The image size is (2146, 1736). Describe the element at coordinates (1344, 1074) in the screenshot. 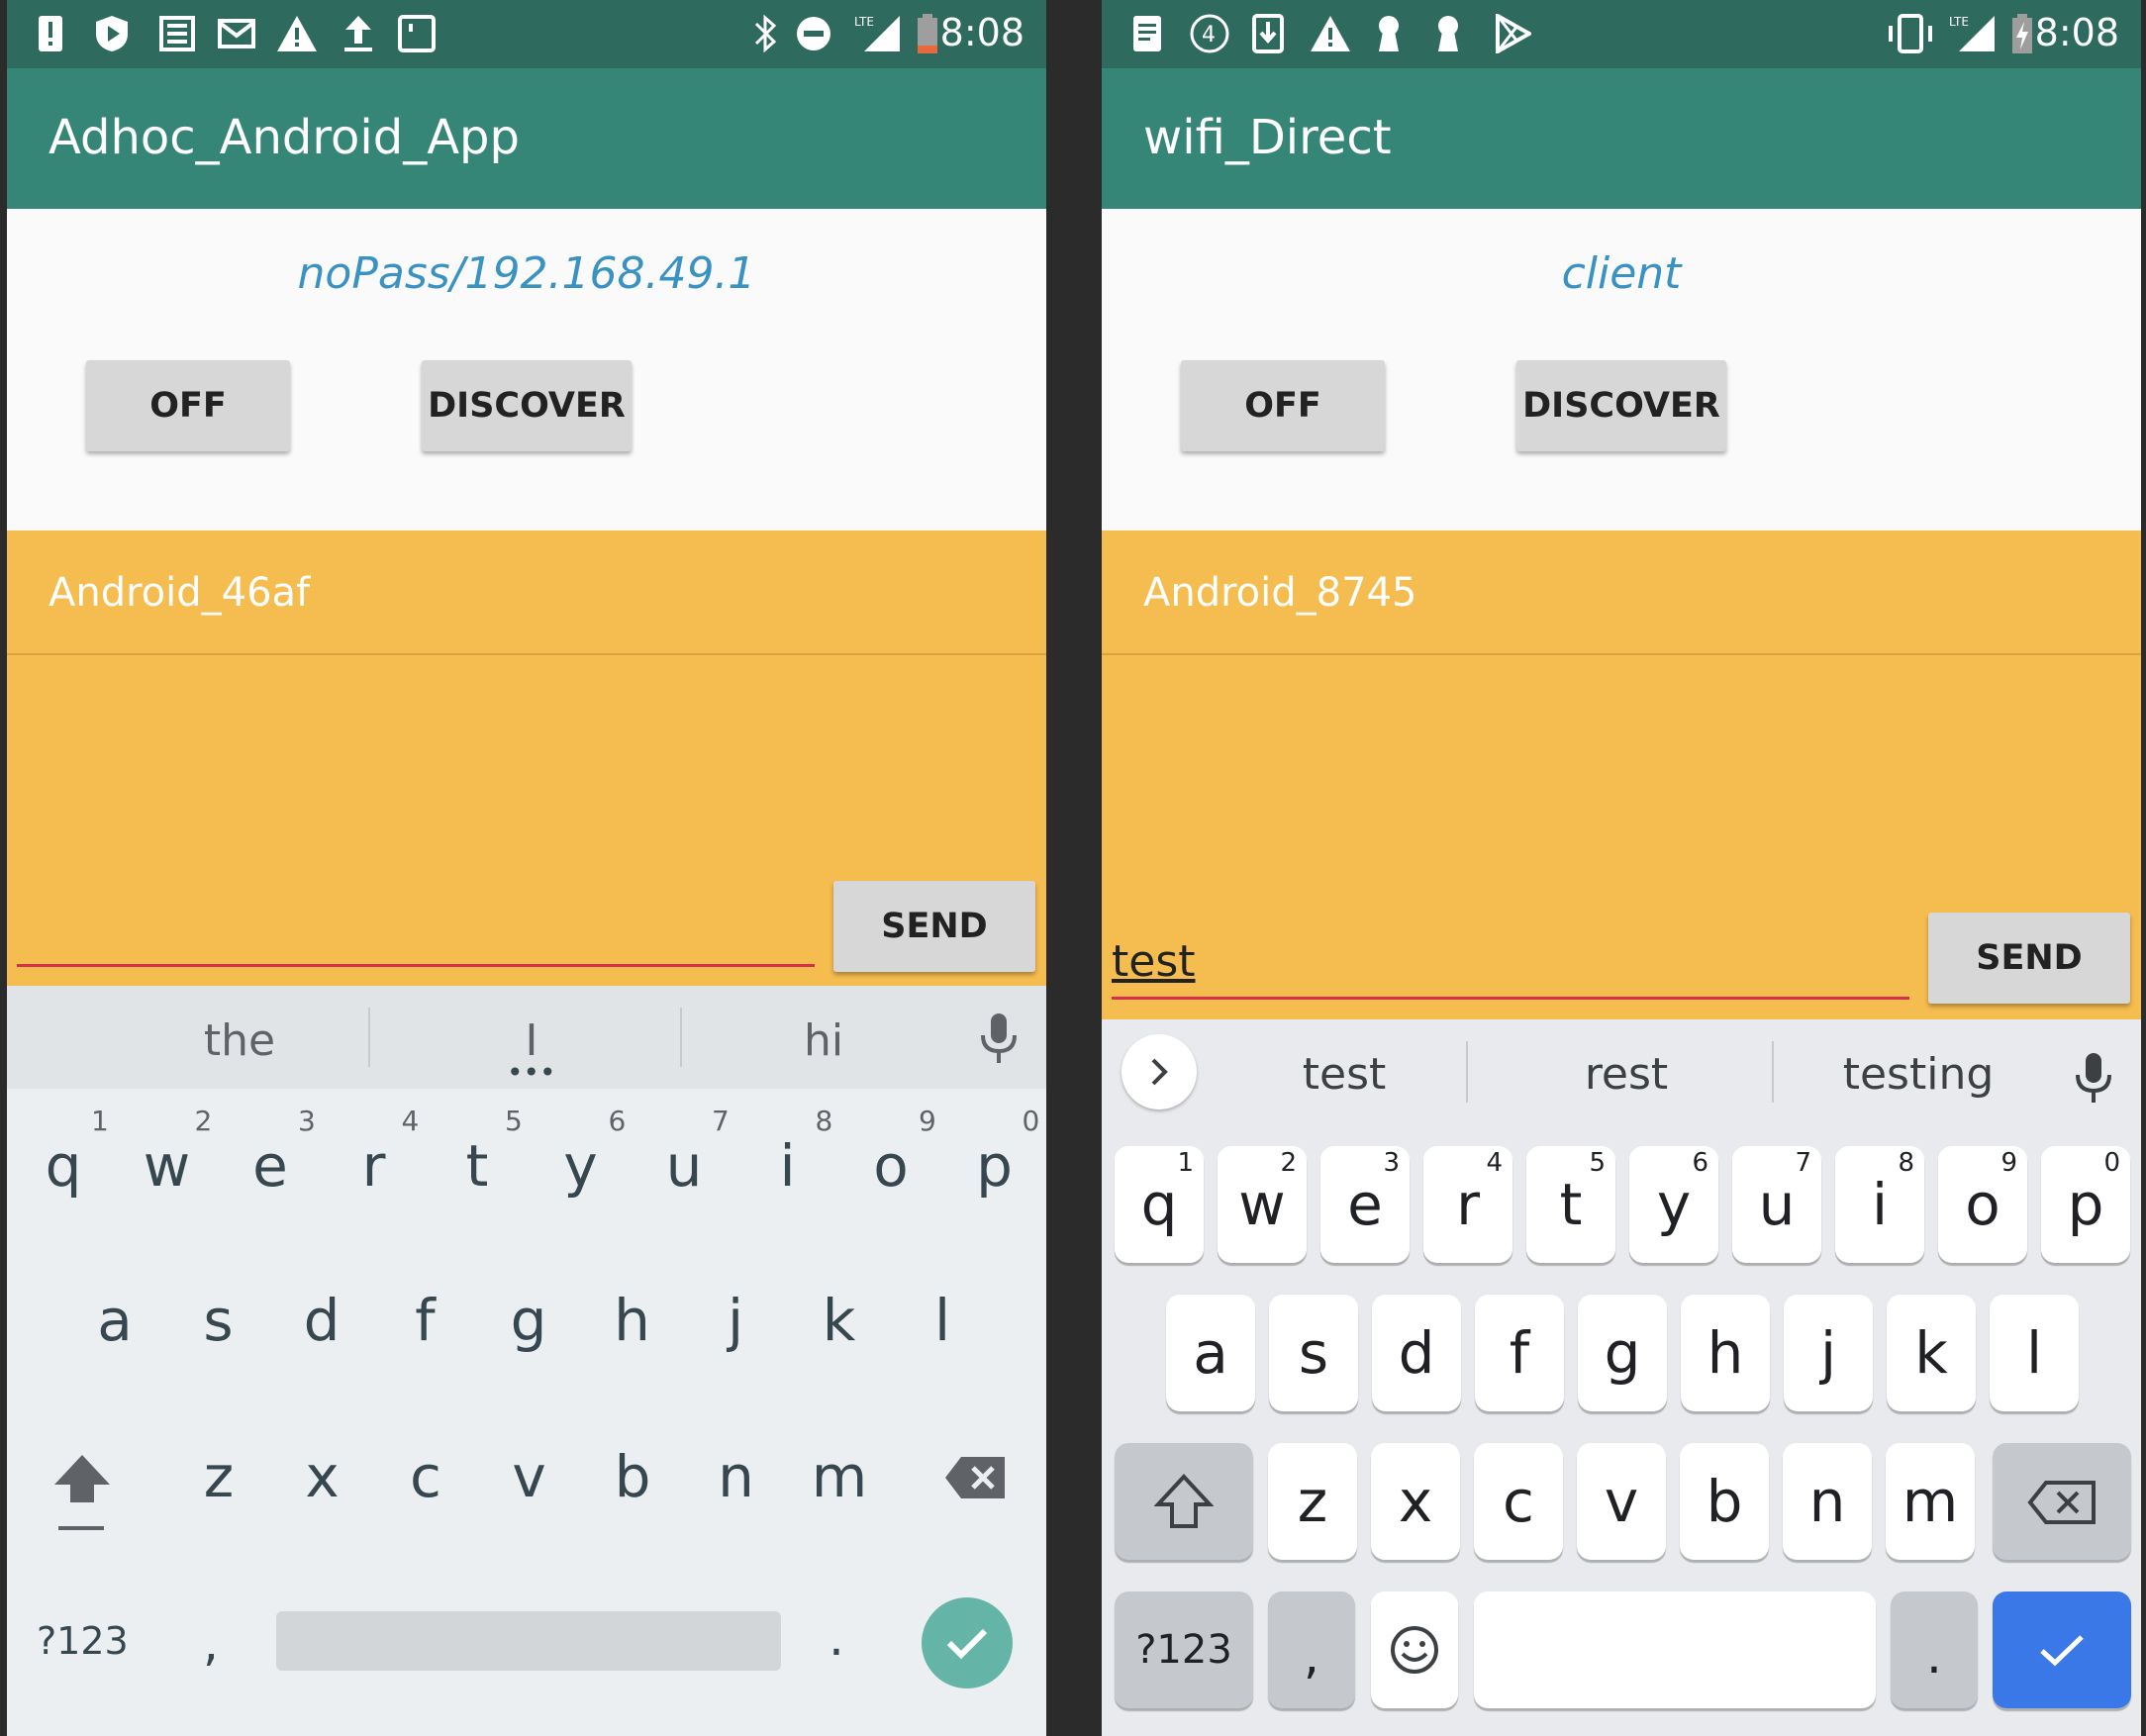

I see `suggestion-1: test` at that location.